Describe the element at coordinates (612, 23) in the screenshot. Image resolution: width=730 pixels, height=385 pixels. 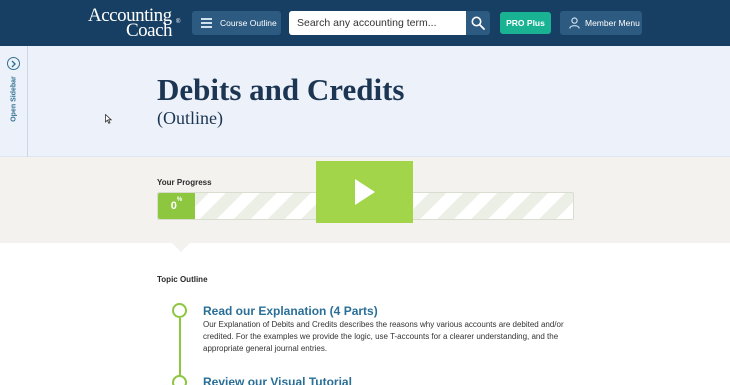
I see `member-menu-label: Member Menu` at that location.